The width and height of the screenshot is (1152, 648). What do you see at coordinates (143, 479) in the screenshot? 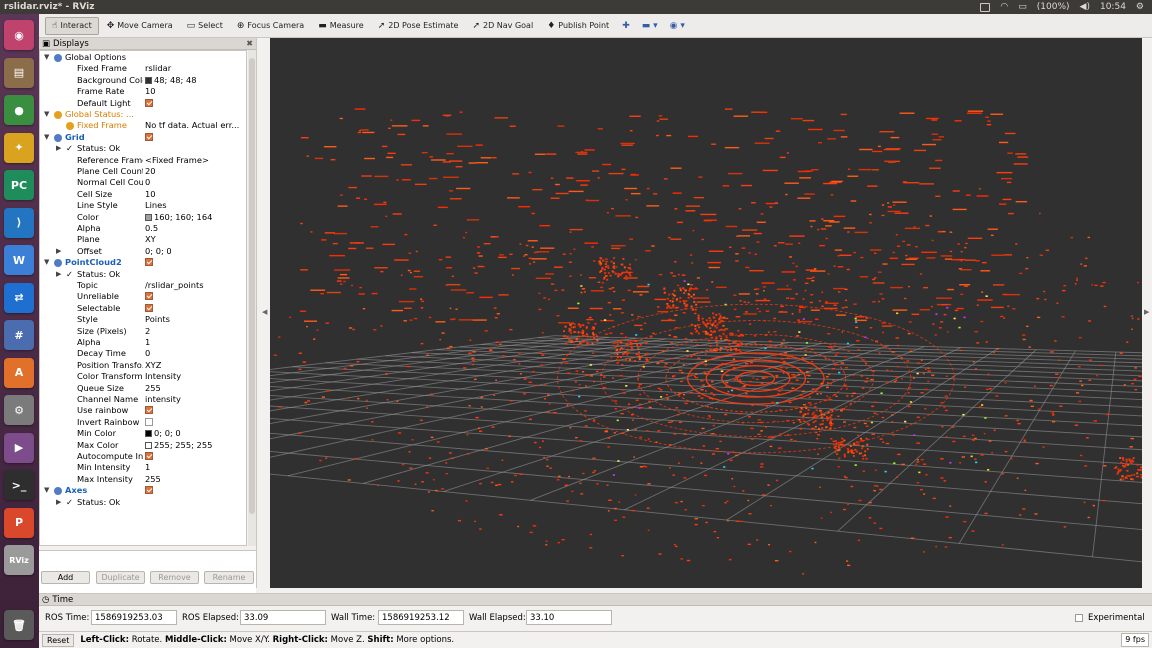
I see `display-row: Max Intensity 255` at bounding box center [143, 479].